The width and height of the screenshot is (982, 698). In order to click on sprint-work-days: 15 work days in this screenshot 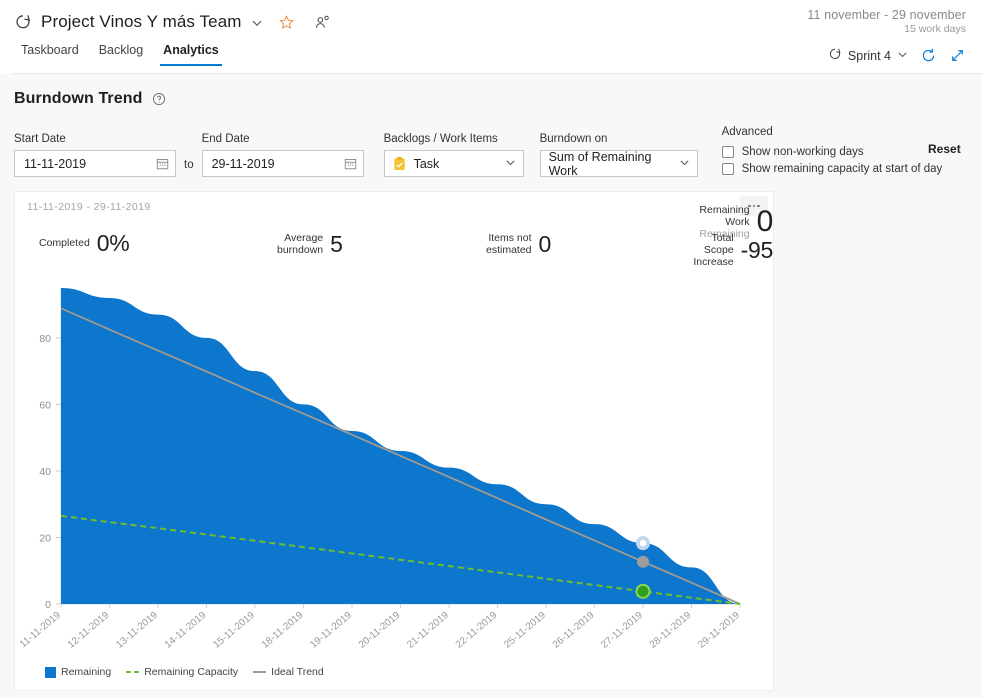, I will do `click(935, 29)`.